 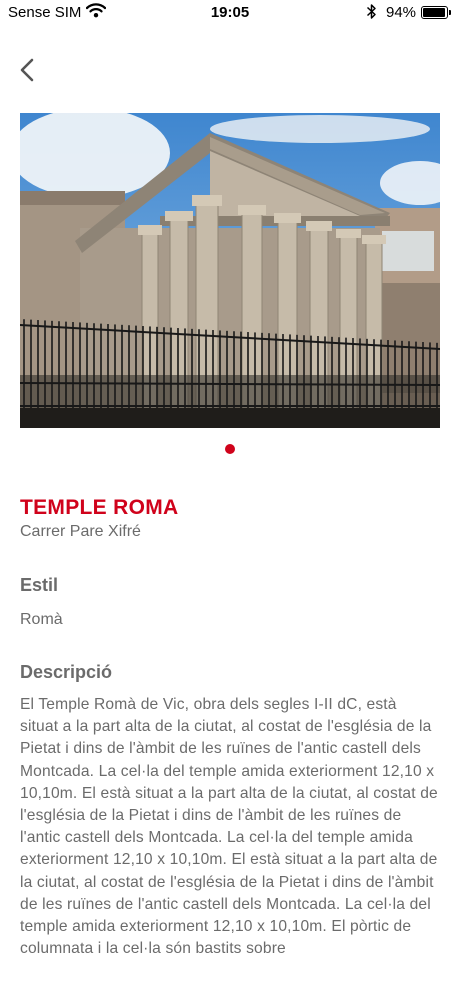 I want to click on monument-title: TEMPLE ROMA, so click(x=99, y=507).